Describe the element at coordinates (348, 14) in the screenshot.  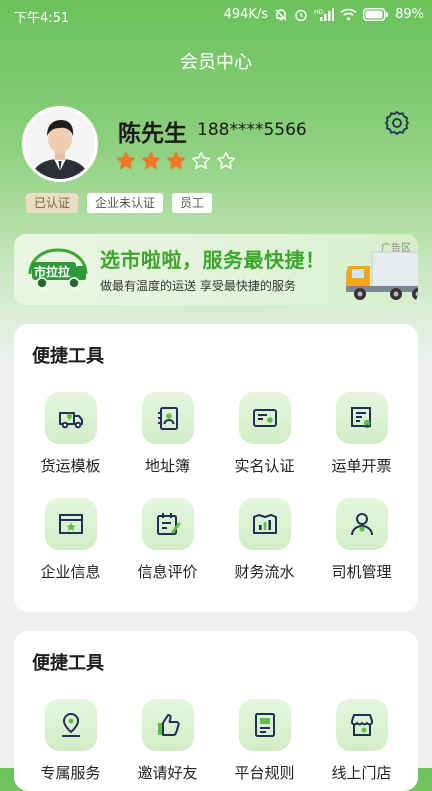
I see `wifi-icon` at that location.